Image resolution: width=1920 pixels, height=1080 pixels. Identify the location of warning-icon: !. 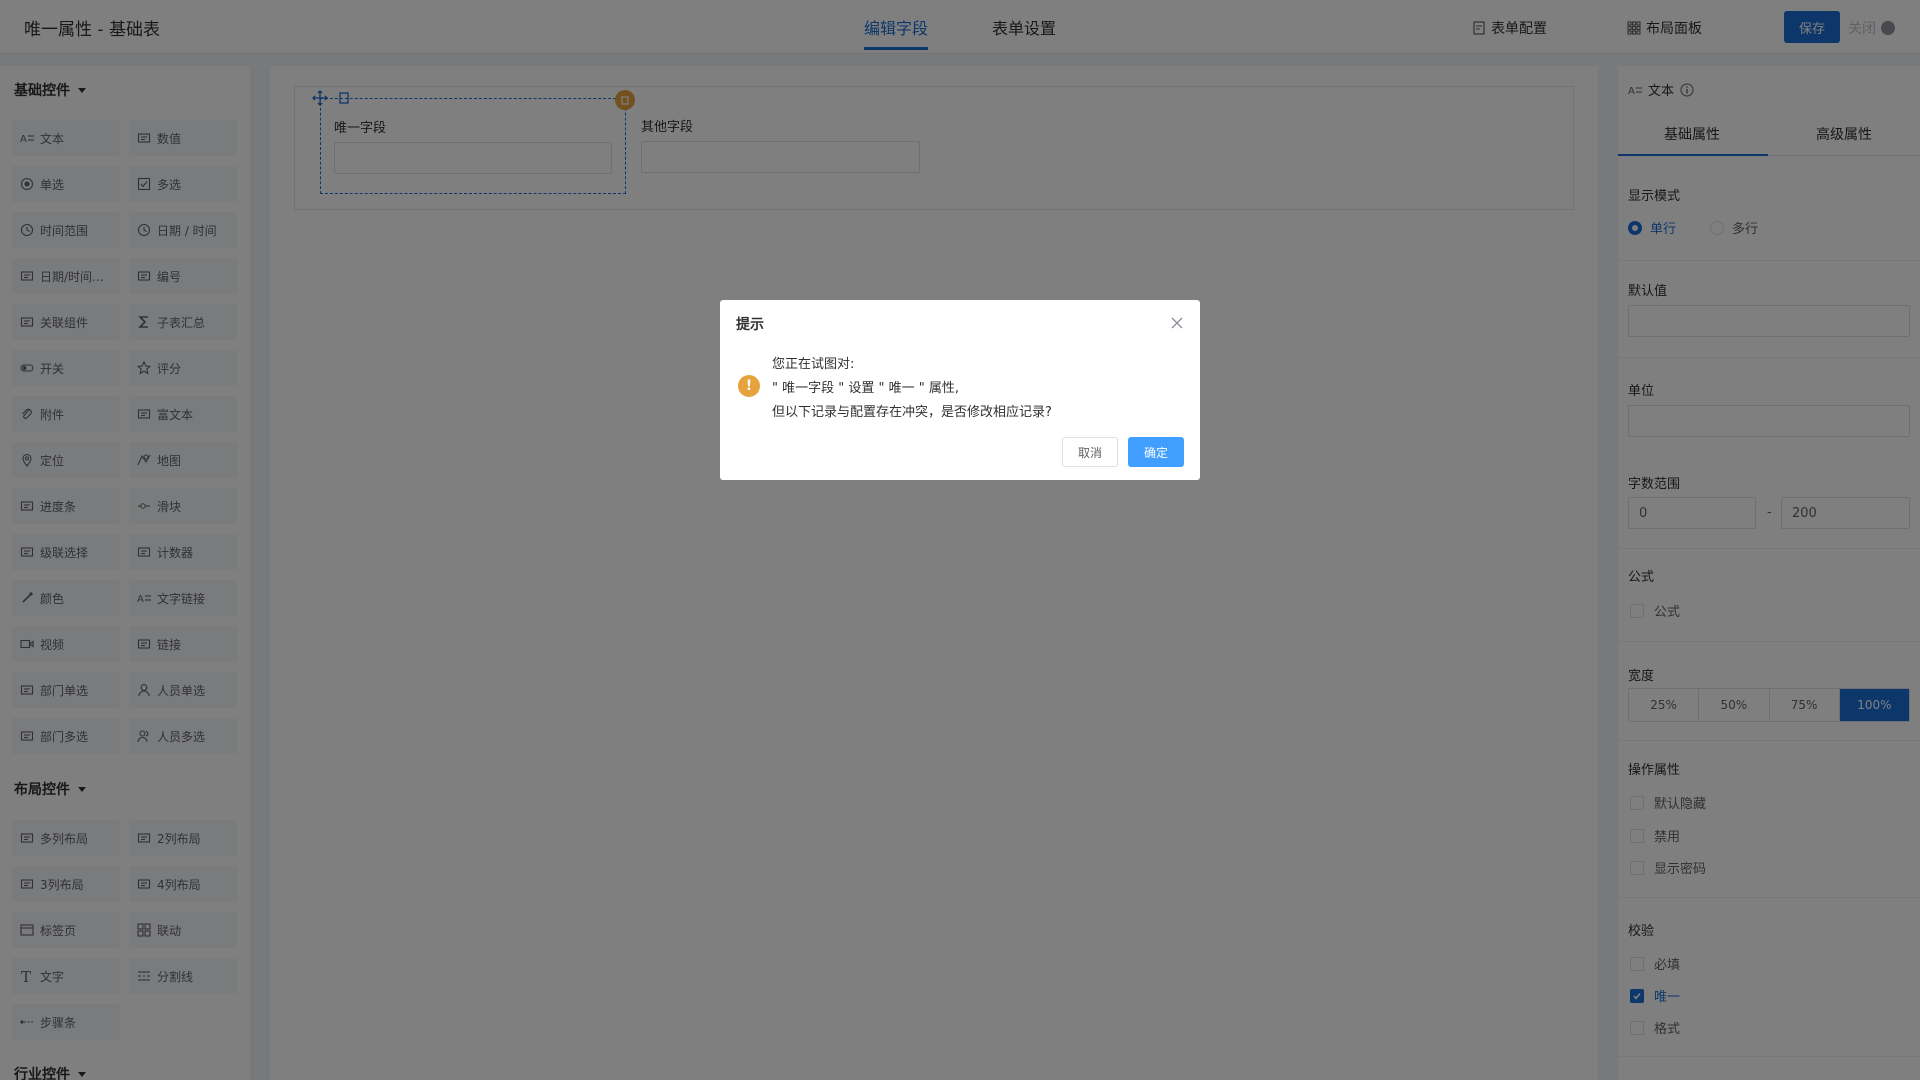
(749, 386).